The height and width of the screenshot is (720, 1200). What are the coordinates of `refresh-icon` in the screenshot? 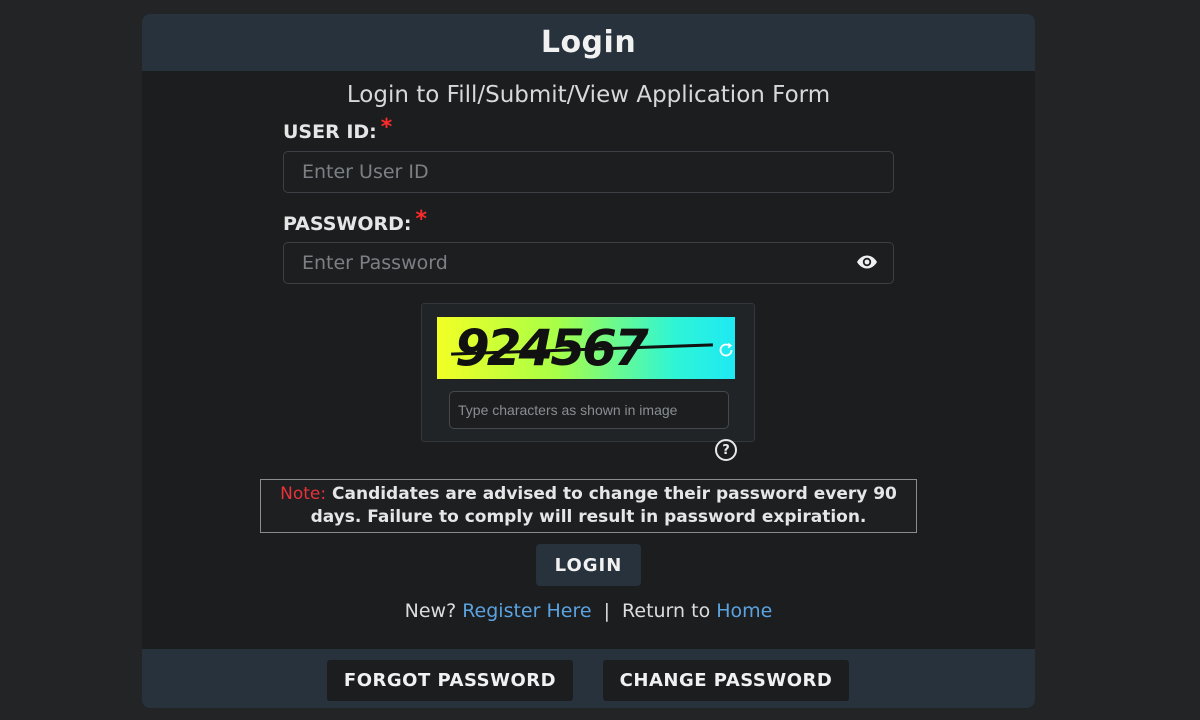 It's located at (726, 350).